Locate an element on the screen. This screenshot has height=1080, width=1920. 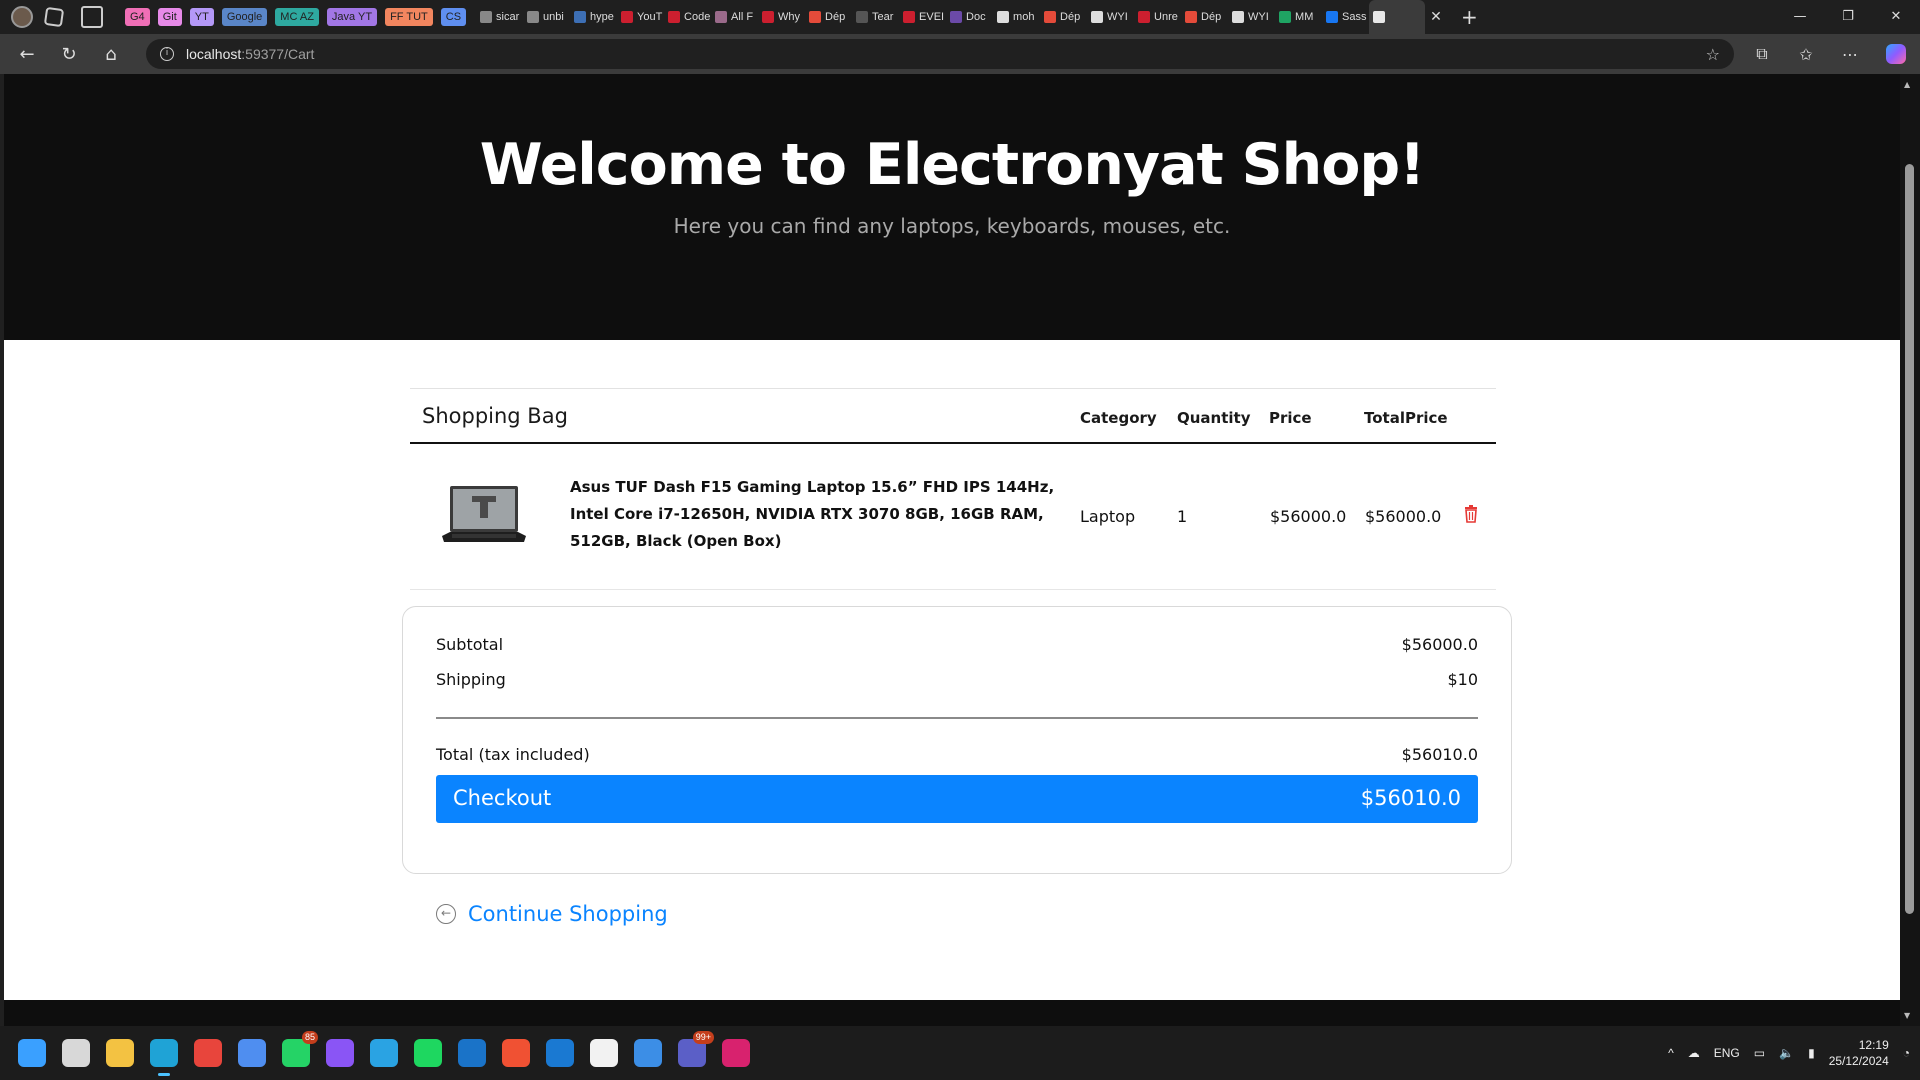
tab-group-chip: YT is located at coordinates (201, 17).